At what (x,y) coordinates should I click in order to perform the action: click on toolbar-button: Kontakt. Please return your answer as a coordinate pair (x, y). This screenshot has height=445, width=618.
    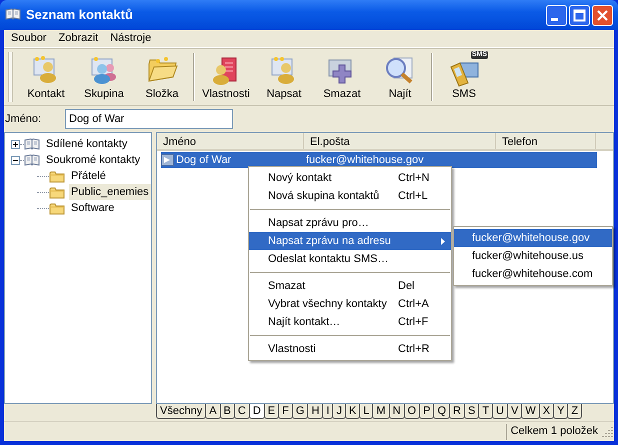
    Looking at the image, I should click on (46, 77).